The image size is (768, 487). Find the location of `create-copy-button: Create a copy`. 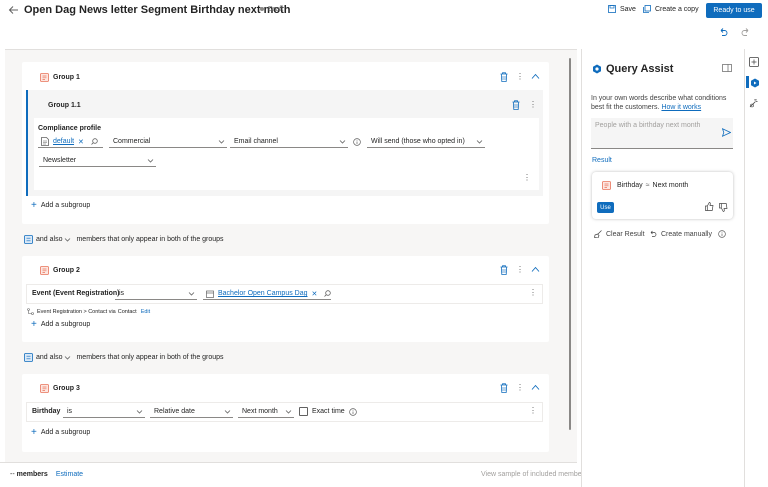

create-copy-button: Create a copy is located at coordinates (671, 9).